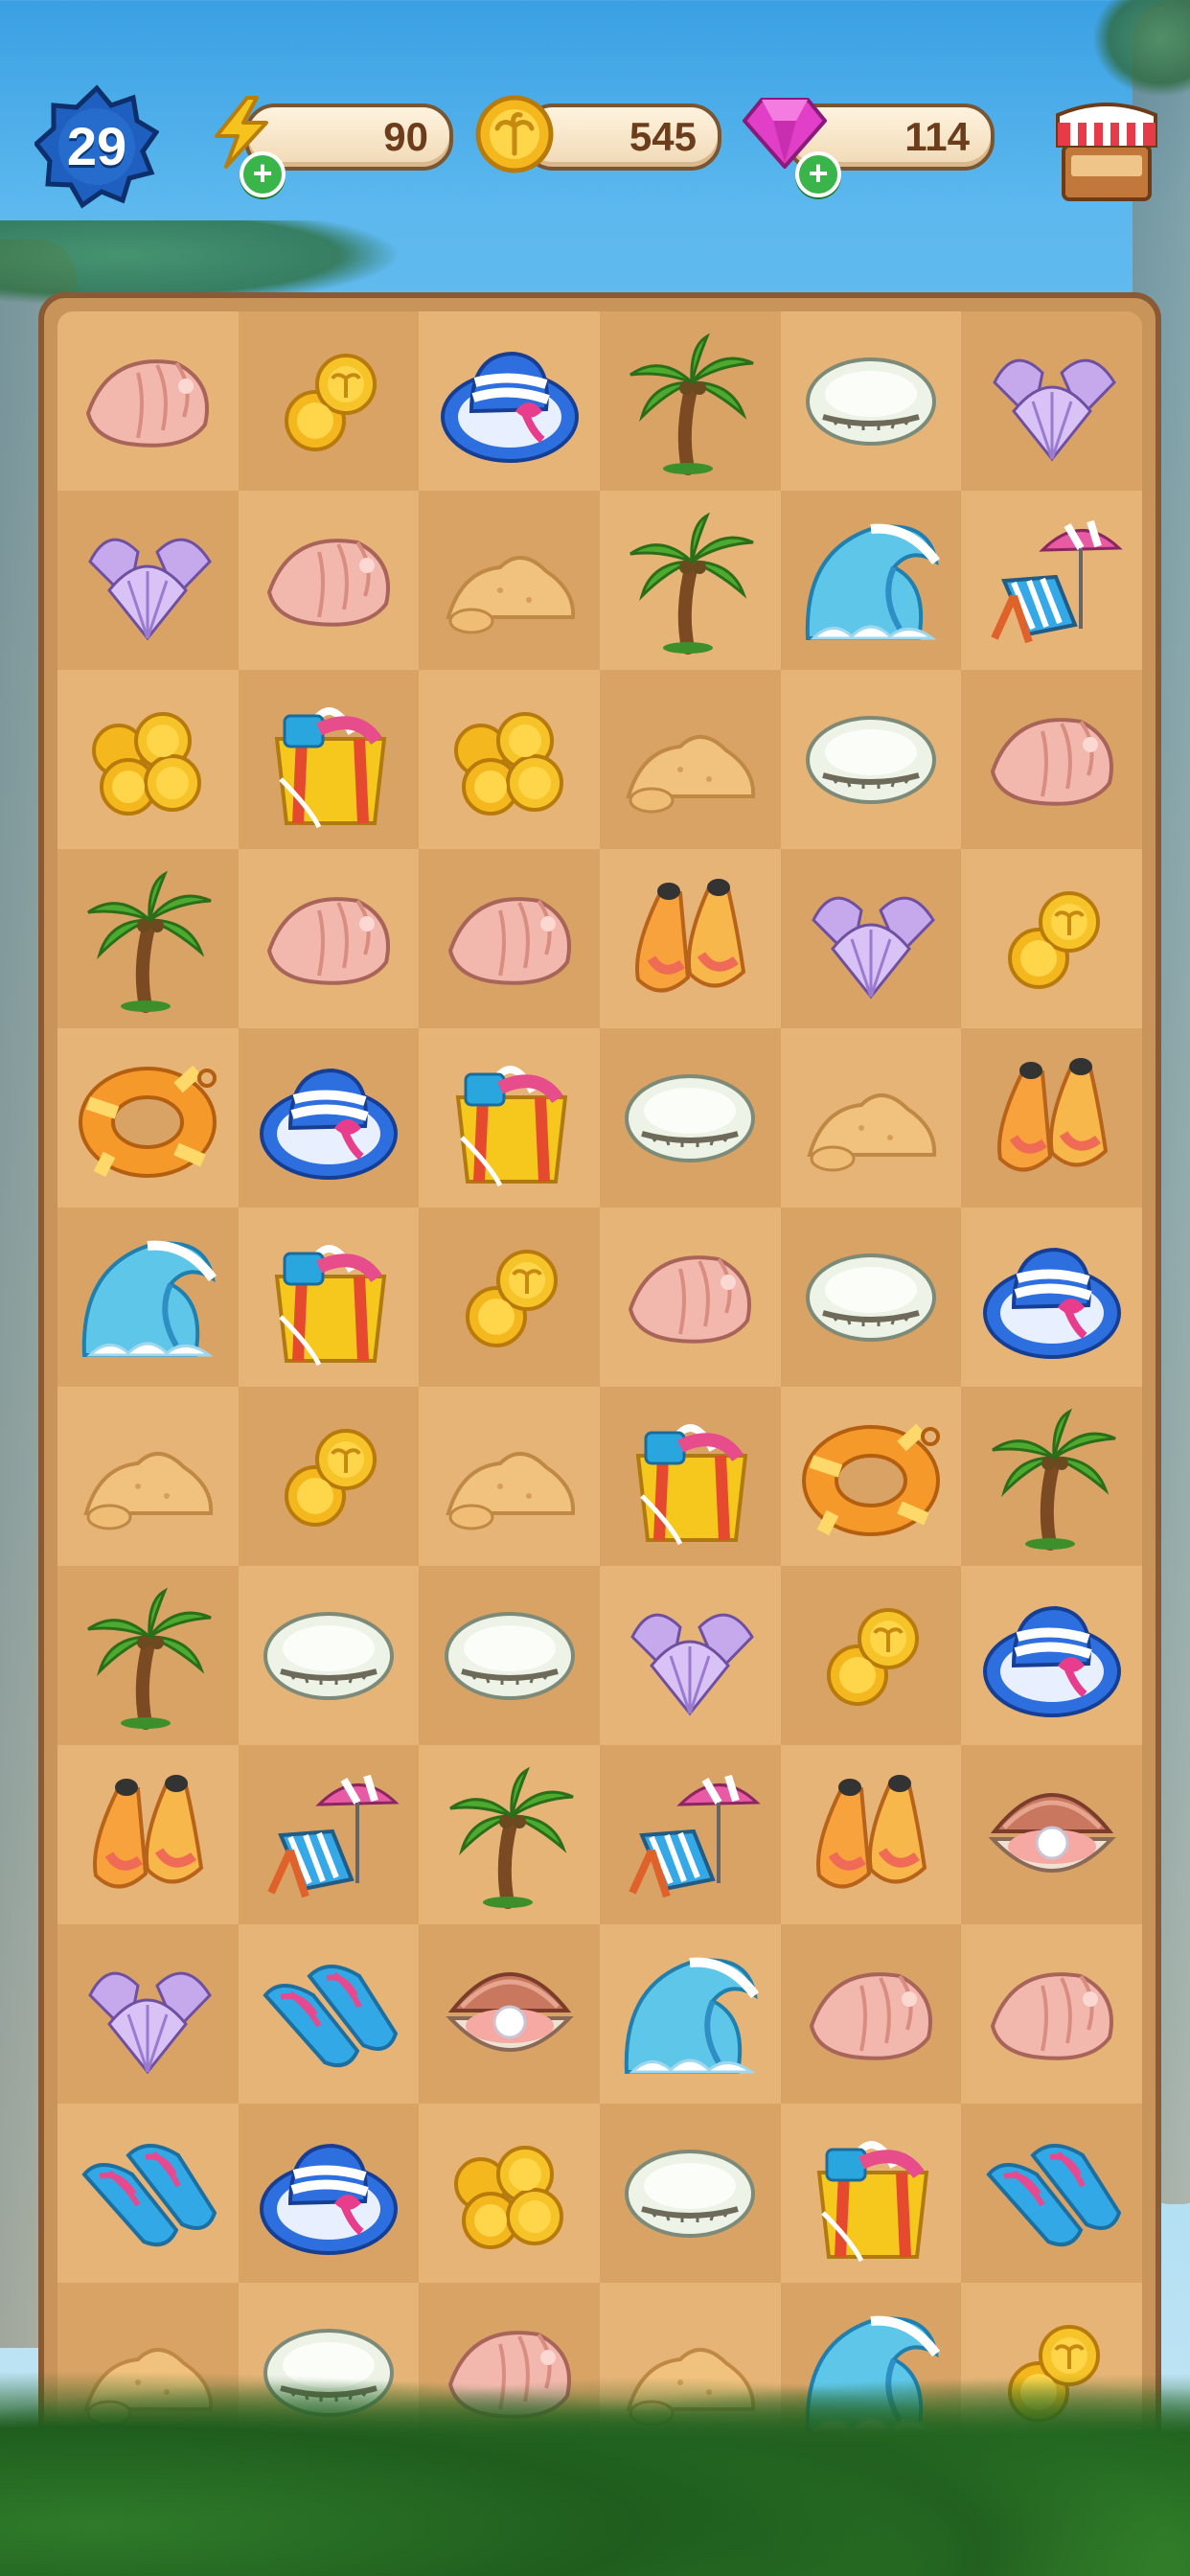 Image resolution: width=1190 pixels, height=2576 pixels. Describe the element at coordinates (514, 134) in the screenshot. I see `gold-coin-icon` at that location.